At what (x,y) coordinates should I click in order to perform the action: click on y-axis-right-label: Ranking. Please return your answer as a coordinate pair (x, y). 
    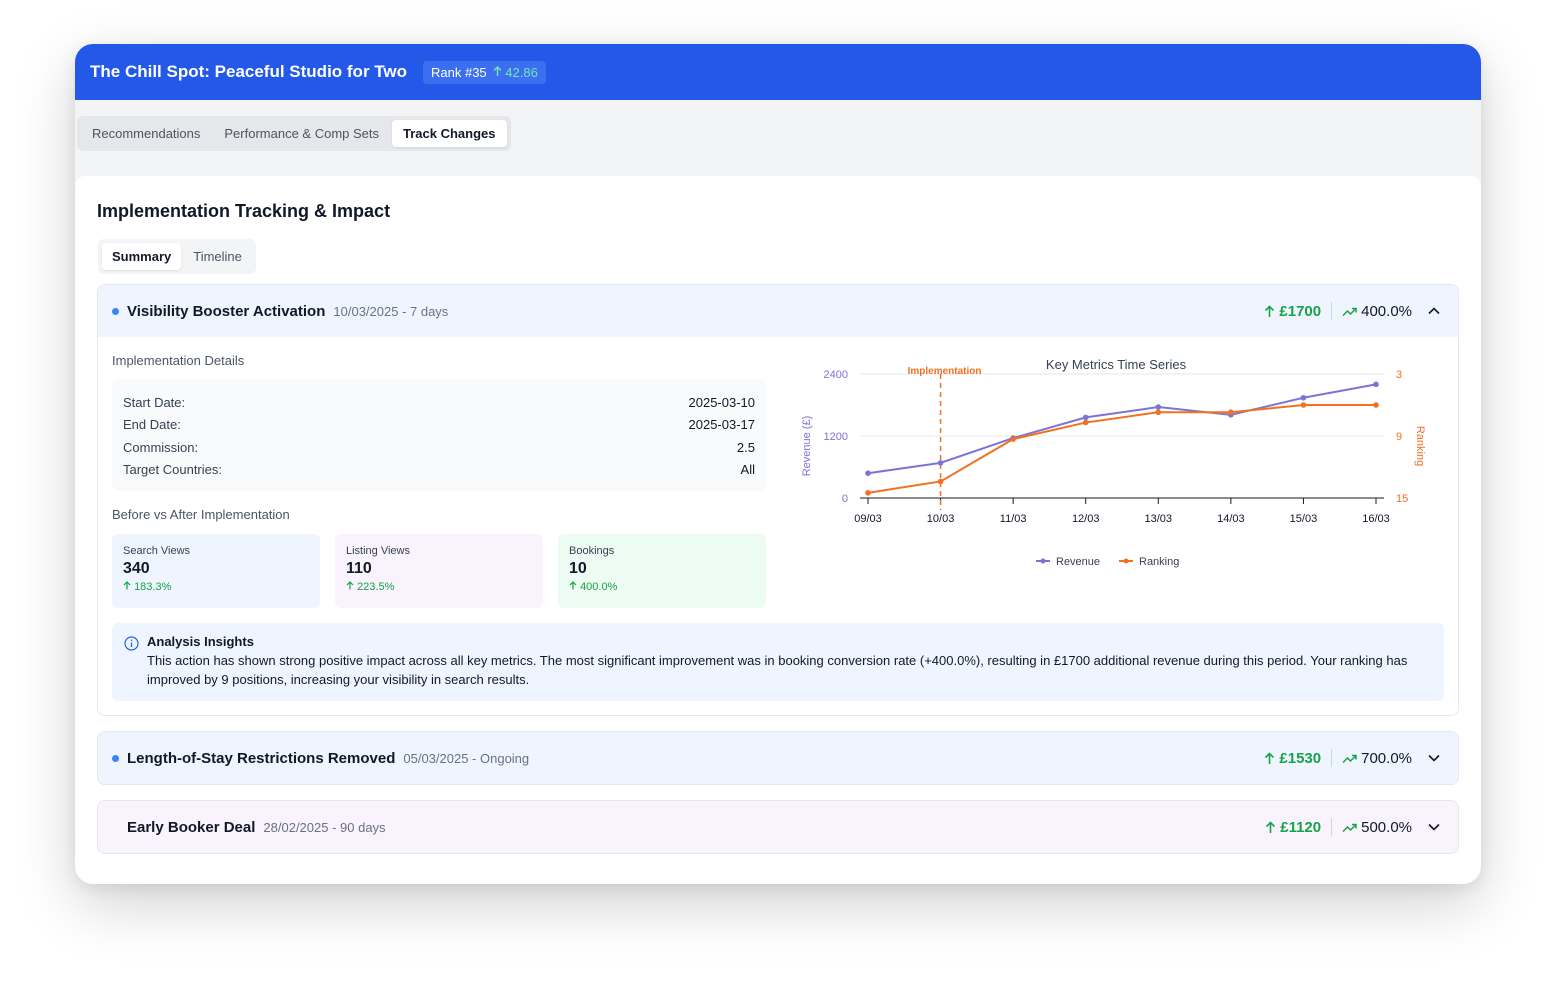
    Looking at the image, I should click on (1420, 446).